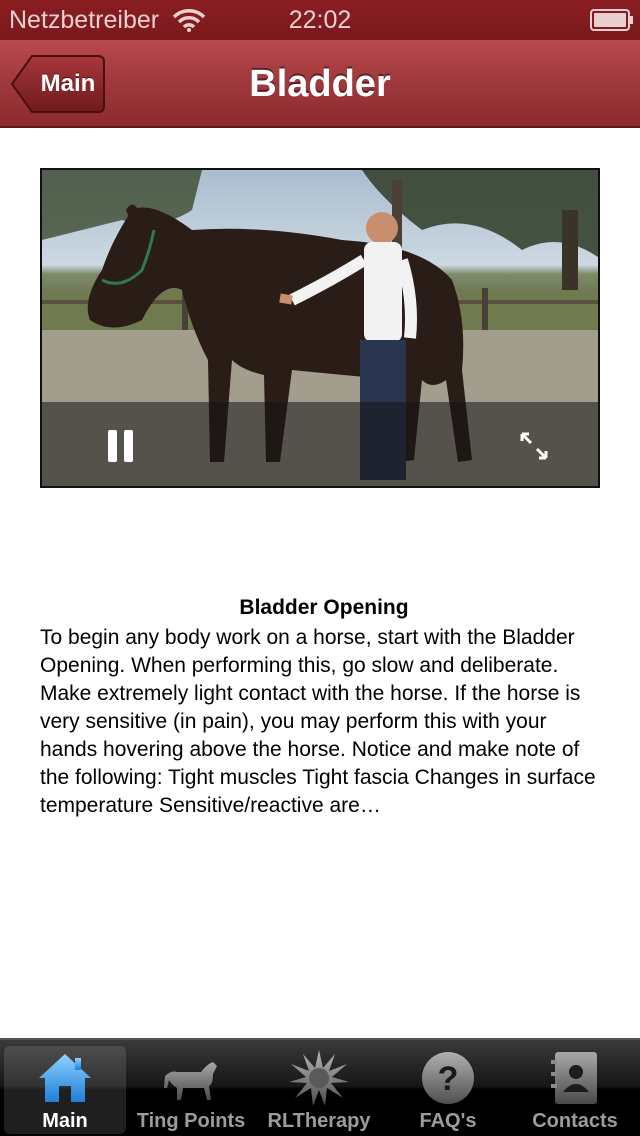 The height and width of the screenshot is (1136, 640). I want to click on article-title: Bladder Opening, so click(324, 607).